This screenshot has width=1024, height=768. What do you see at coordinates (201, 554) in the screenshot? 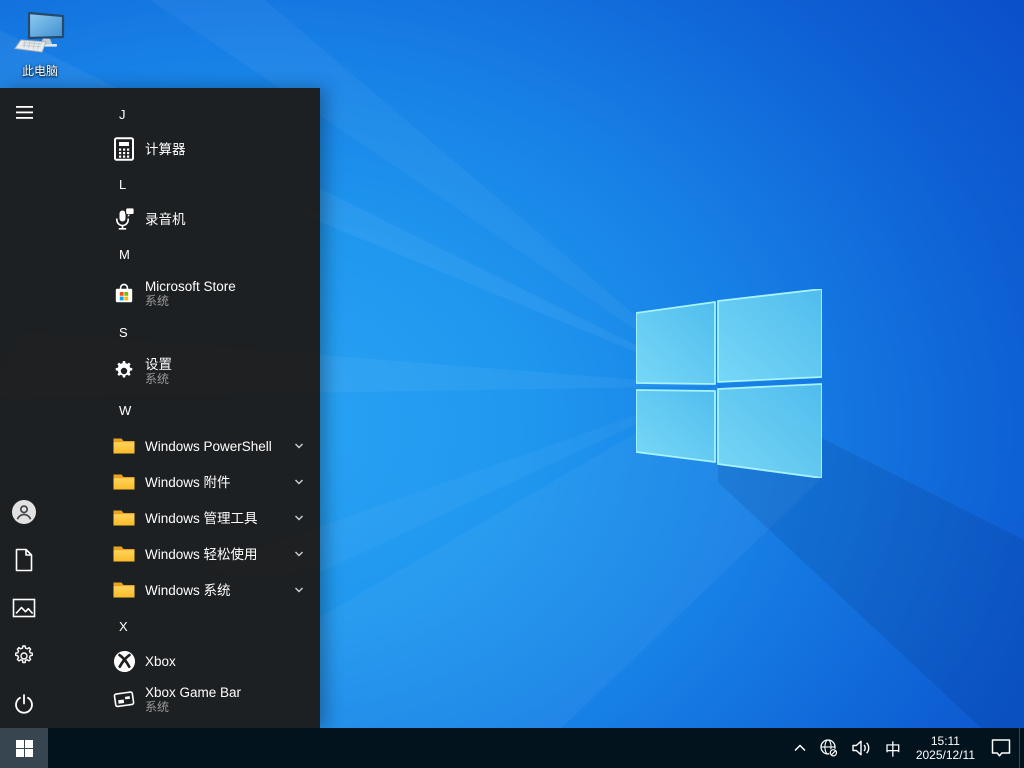
I see `folder-label: Windows 轻松使用` at bounding box center [201, 554].